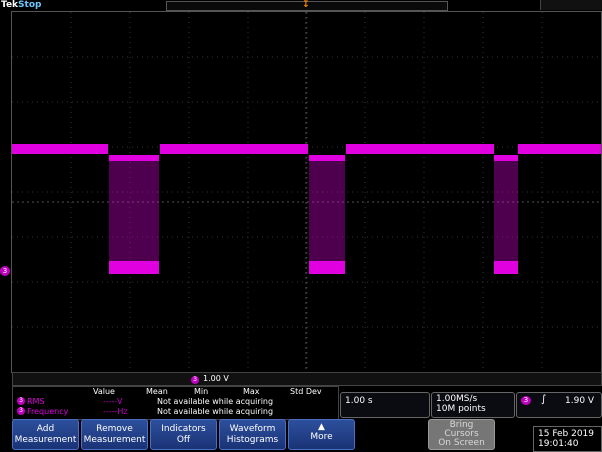  Describe the element at coordinates (183, 440) in the screenshot. I see `button-line: Off` at that location.